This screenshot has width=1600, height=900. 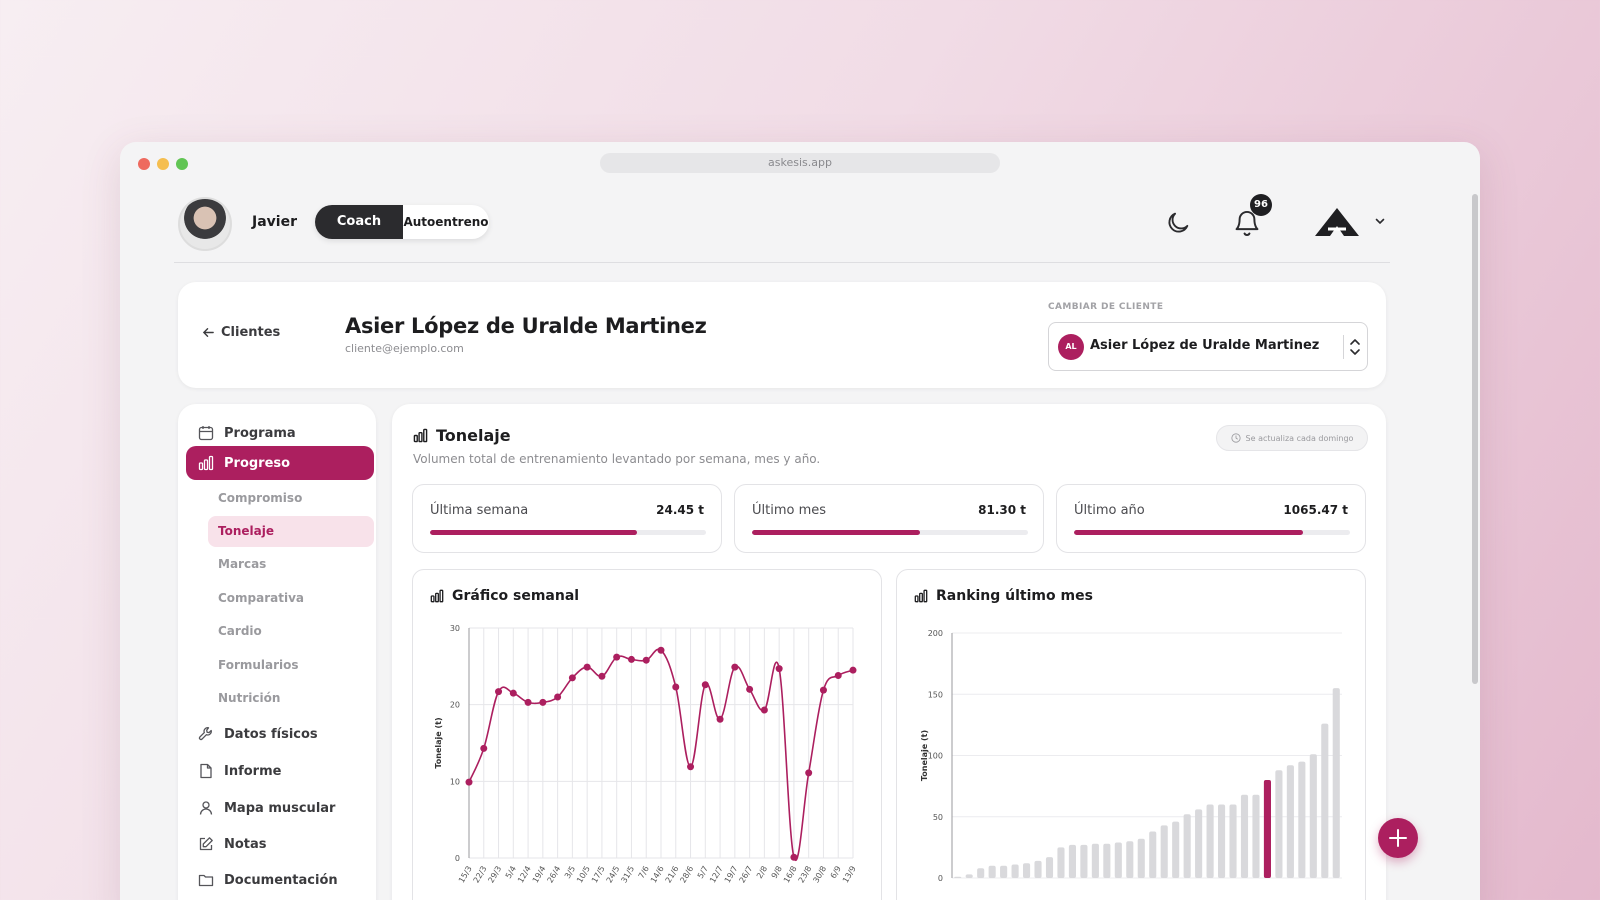 What do you see at coordinates (455, 705) in the screenshot?
I see `y-tick-label: 20` at bounding box center [455, 705].